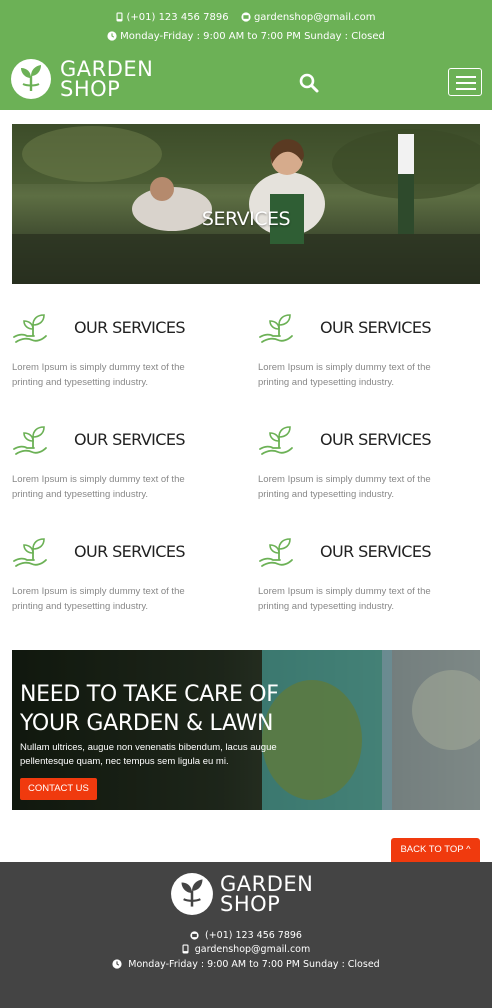 The image size is (492, 1008). I want to click on footer-logo-wordmark: GARDEN SHOP, so click(267, 894).